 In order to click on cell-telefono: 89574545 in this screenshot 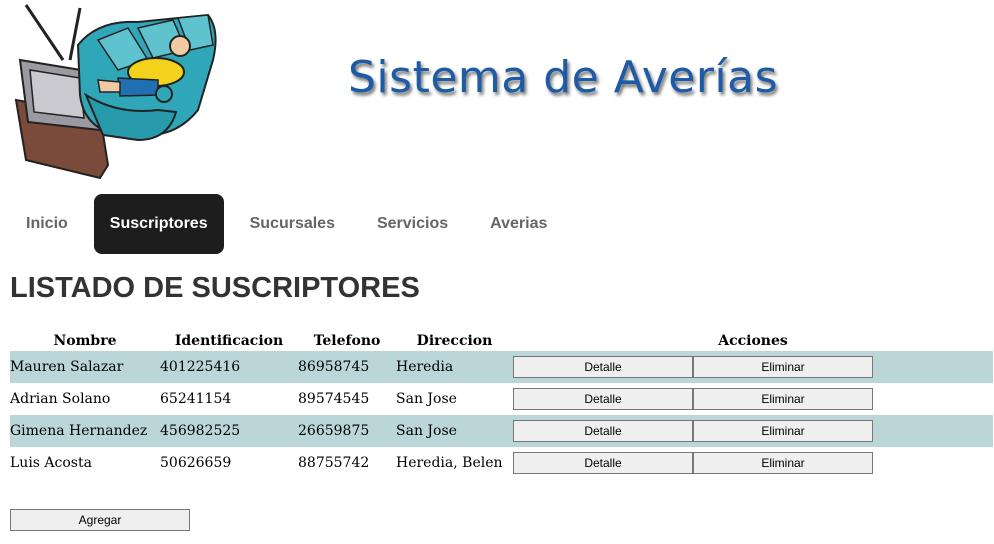, I will do `click(334, 399)`.